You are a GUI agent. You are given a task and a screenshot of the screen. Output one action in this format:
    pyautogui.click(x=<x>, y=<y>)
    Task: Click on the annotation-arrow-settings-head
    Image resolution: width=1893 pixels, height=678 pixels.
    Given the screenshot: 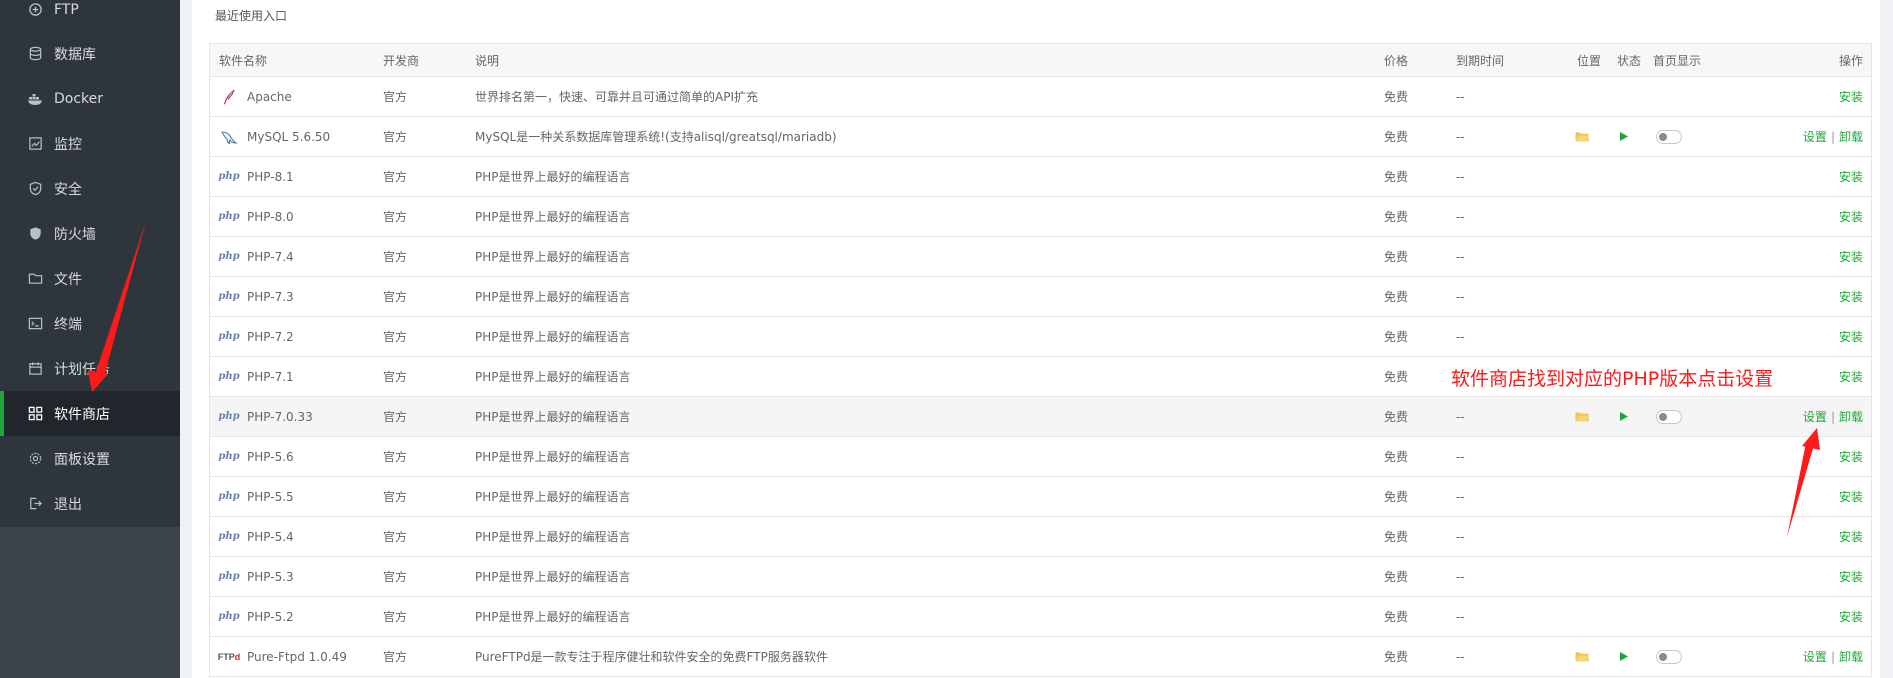 What is the action you would take?
    pyautogui.click(x=1811, y=439)
    